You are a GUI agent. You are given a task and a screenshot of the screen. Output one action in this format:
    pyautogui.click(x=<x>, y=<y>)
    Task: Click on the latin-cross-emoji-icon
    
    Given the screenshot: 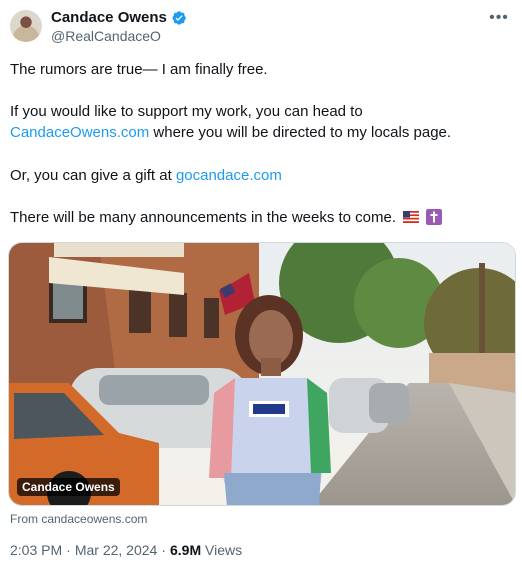 What is the action you would take?
    pyautogui.click(x=434, y=217)
    